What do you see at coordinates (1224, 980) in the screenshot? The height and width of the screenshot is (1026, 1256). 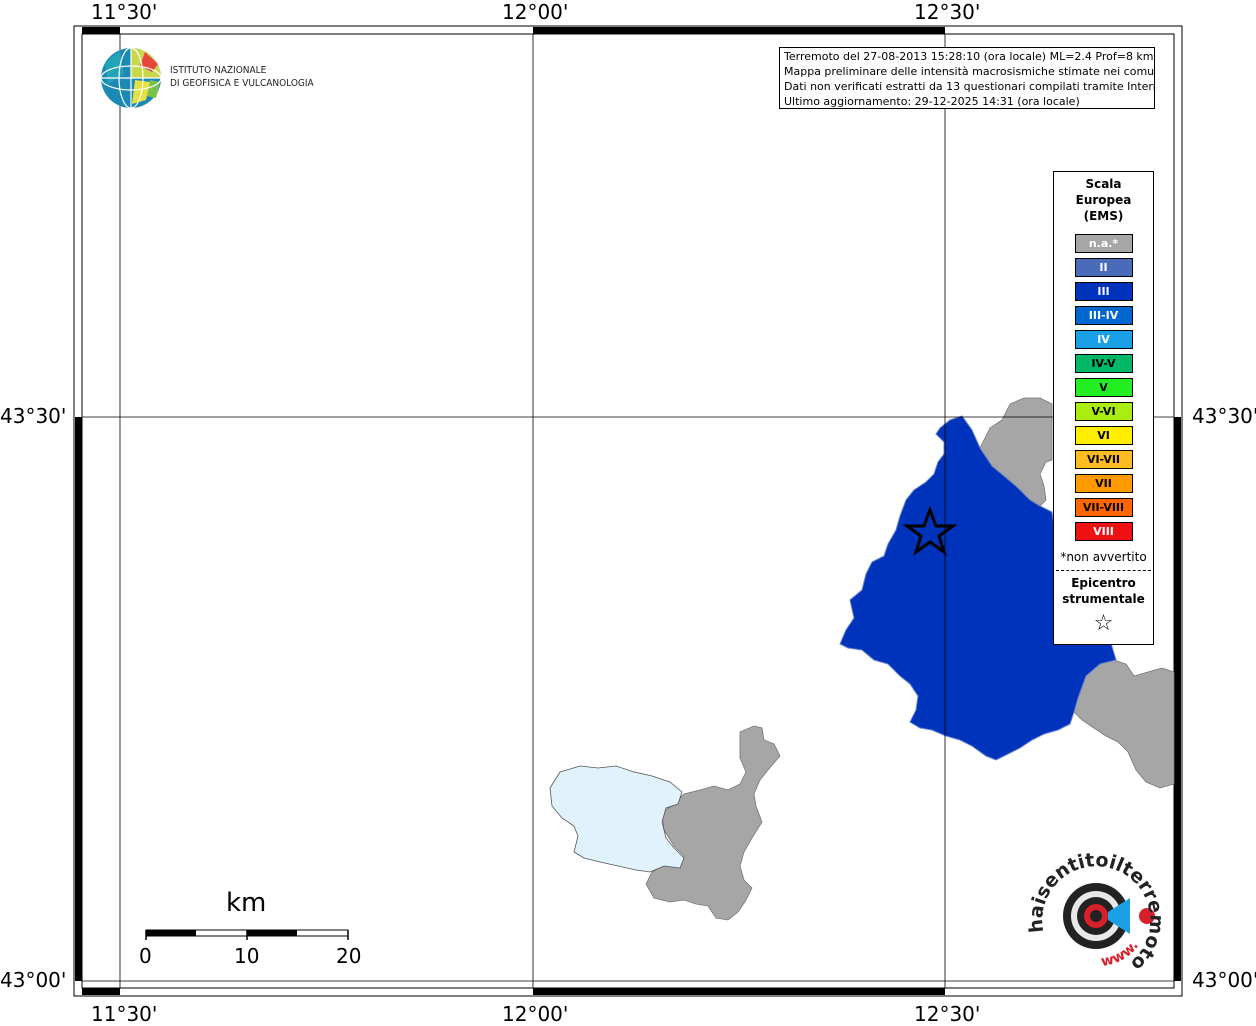 I see `lat-label-right-2: 43°00'` at bounding box center [1224, 980].